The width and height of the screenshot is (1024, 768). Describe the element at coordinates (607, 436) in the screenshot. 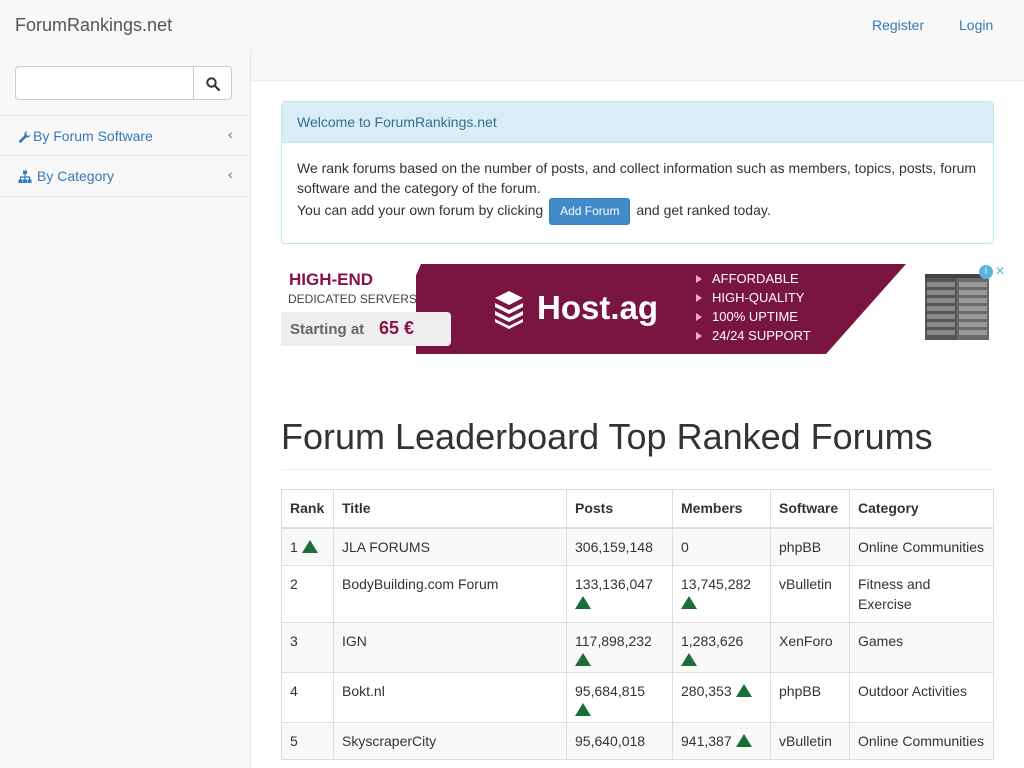

I see `page-title: Forum Leaderboard Top Ranked Forums` at that location.